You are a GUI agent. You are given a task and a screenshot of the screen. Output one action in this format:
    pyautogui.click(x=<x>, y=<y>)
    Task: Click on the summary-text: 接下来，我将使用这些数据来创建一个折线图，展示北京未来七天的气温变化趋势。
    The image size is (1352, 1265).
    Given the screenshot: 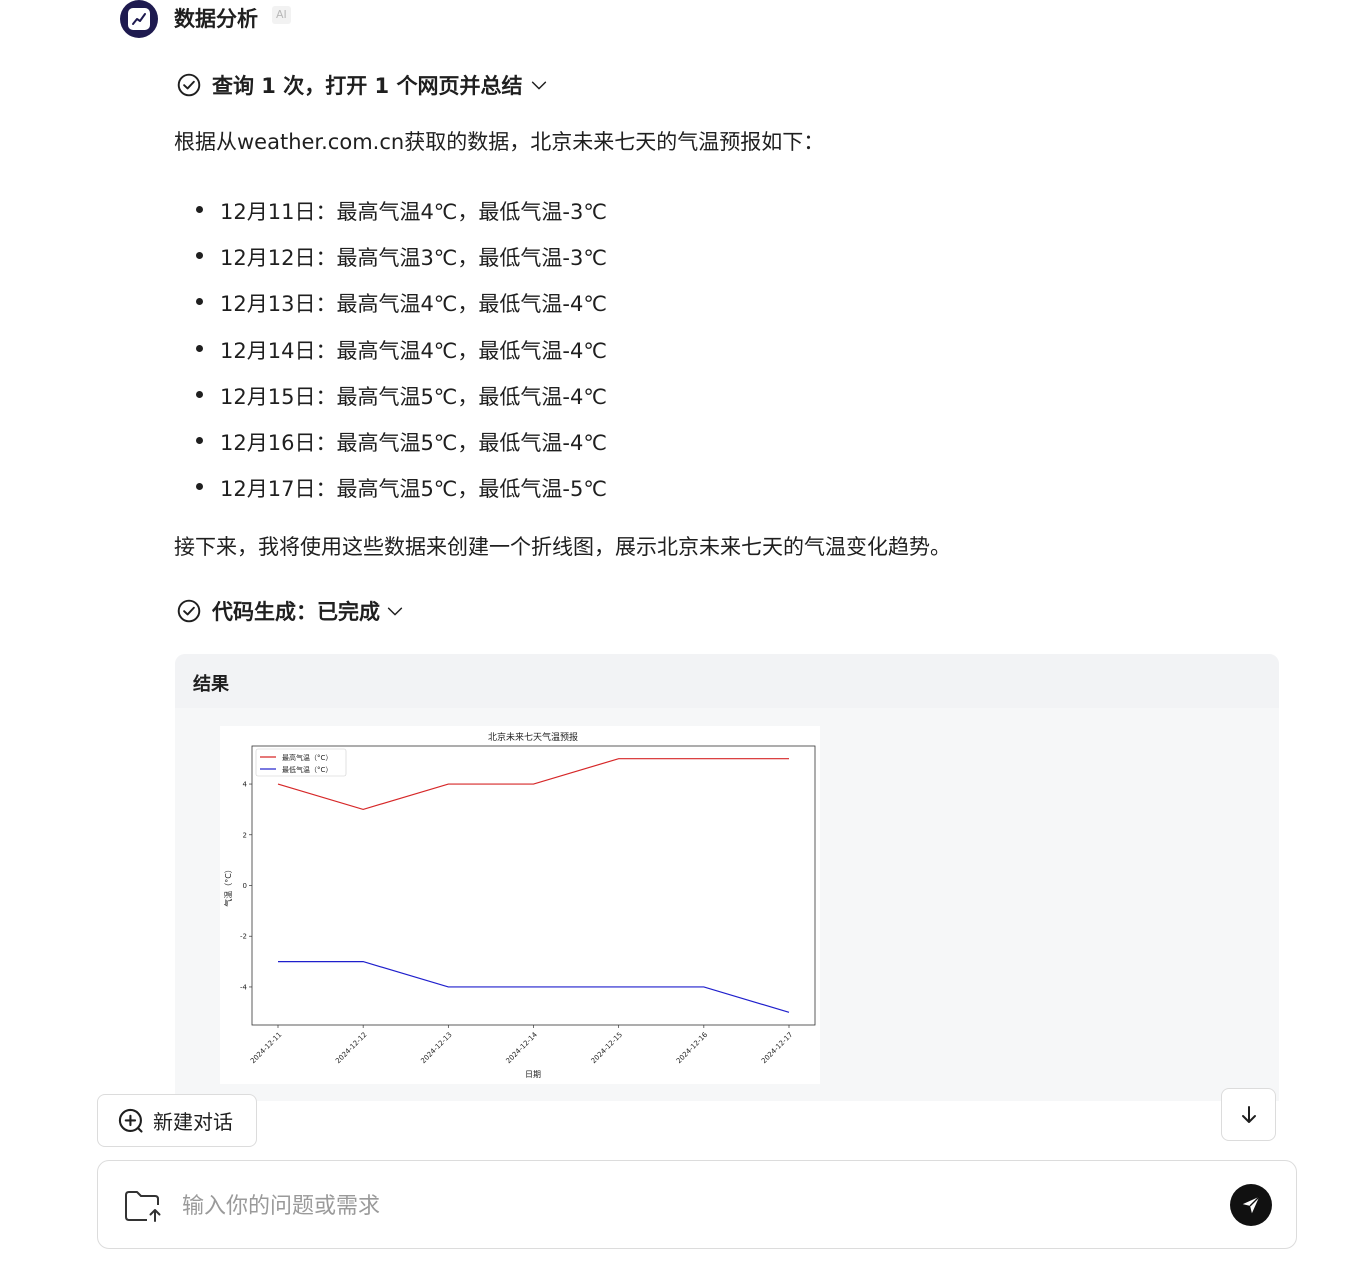 What is the action you would take?
    pyautogui.click(x=562, y=547)
    